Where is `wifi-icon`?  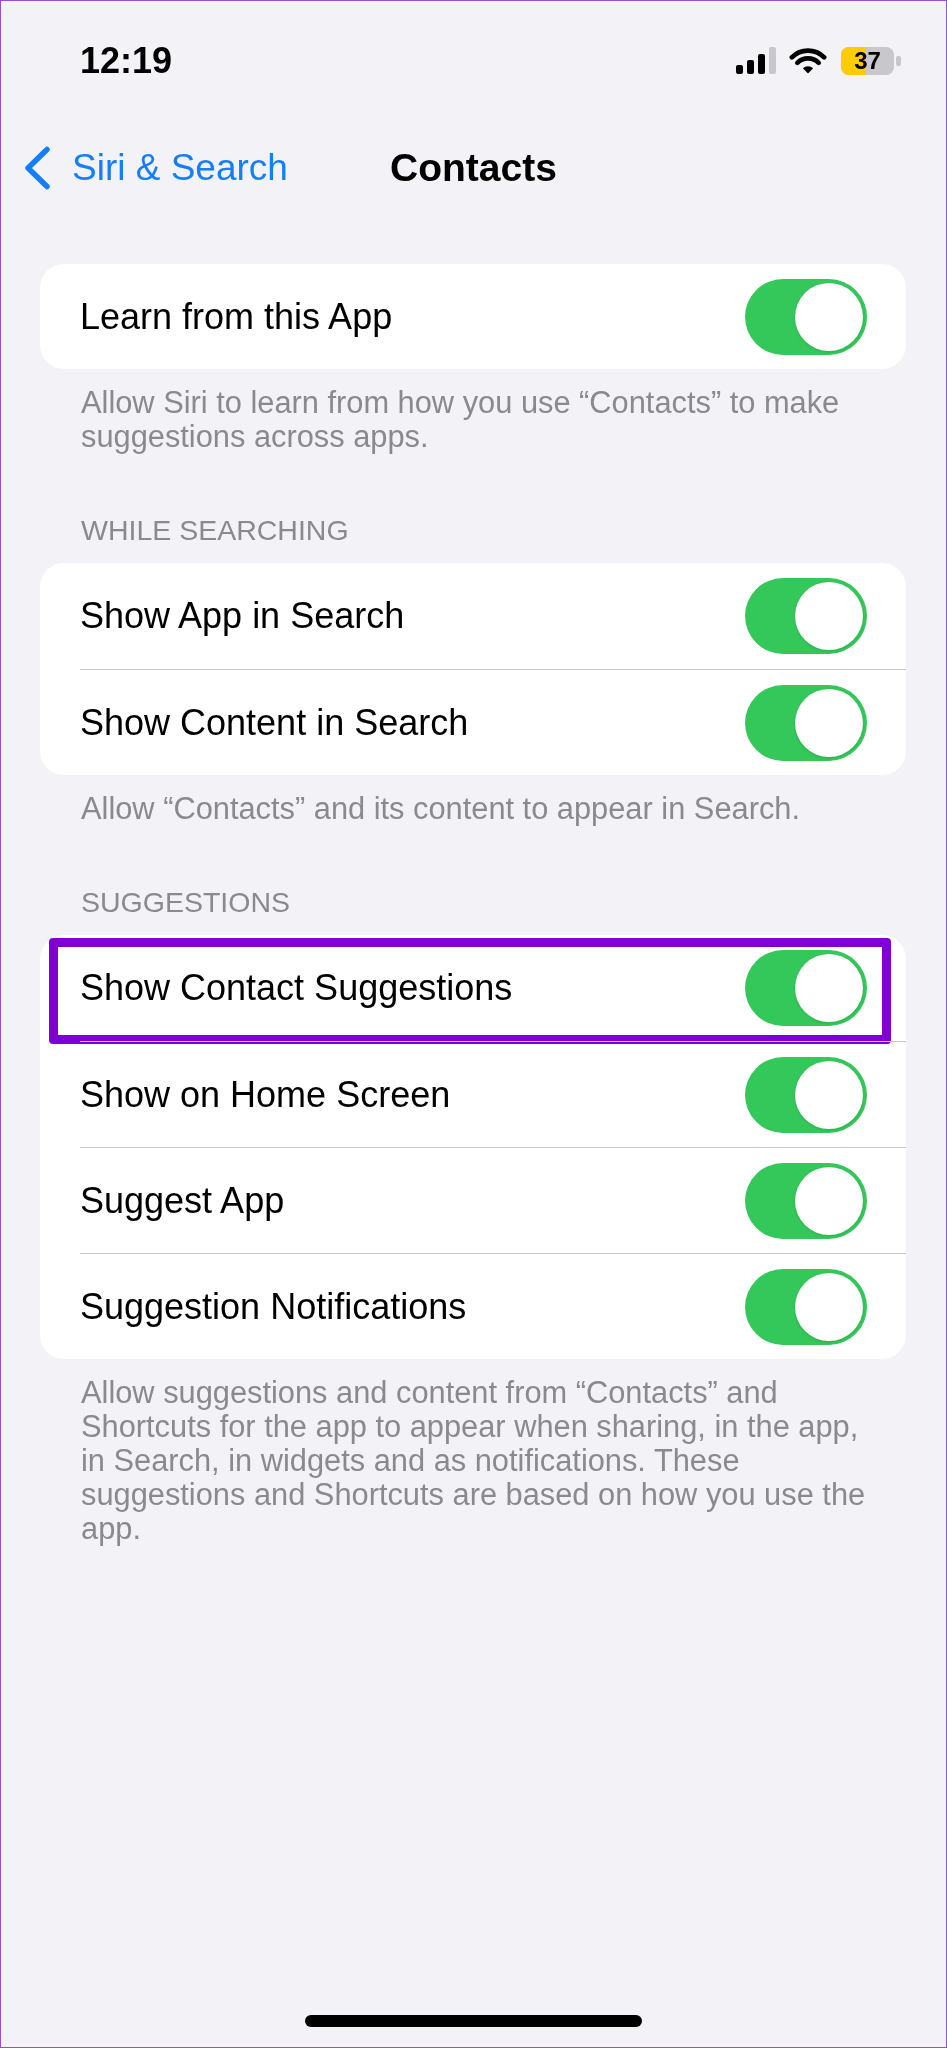
wifi-icon is located at coordinates (808, 60).